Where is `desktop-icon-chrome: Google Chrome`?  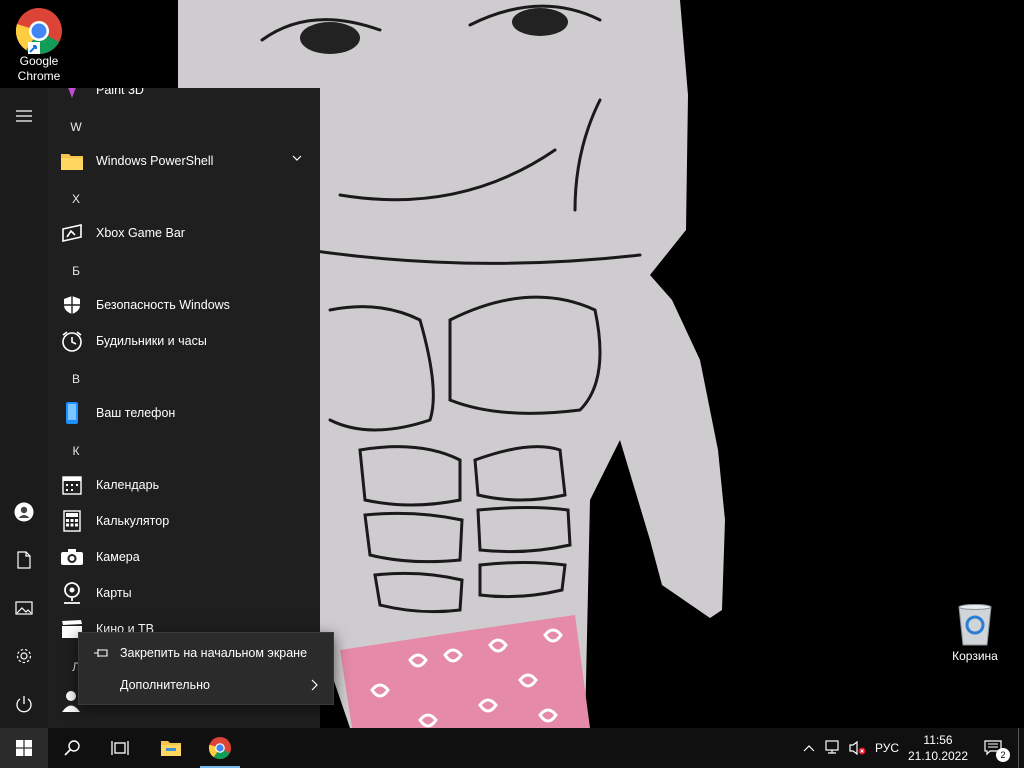 desktop-icon-chrome: Google Chrome is located at coordinates (39, 45).